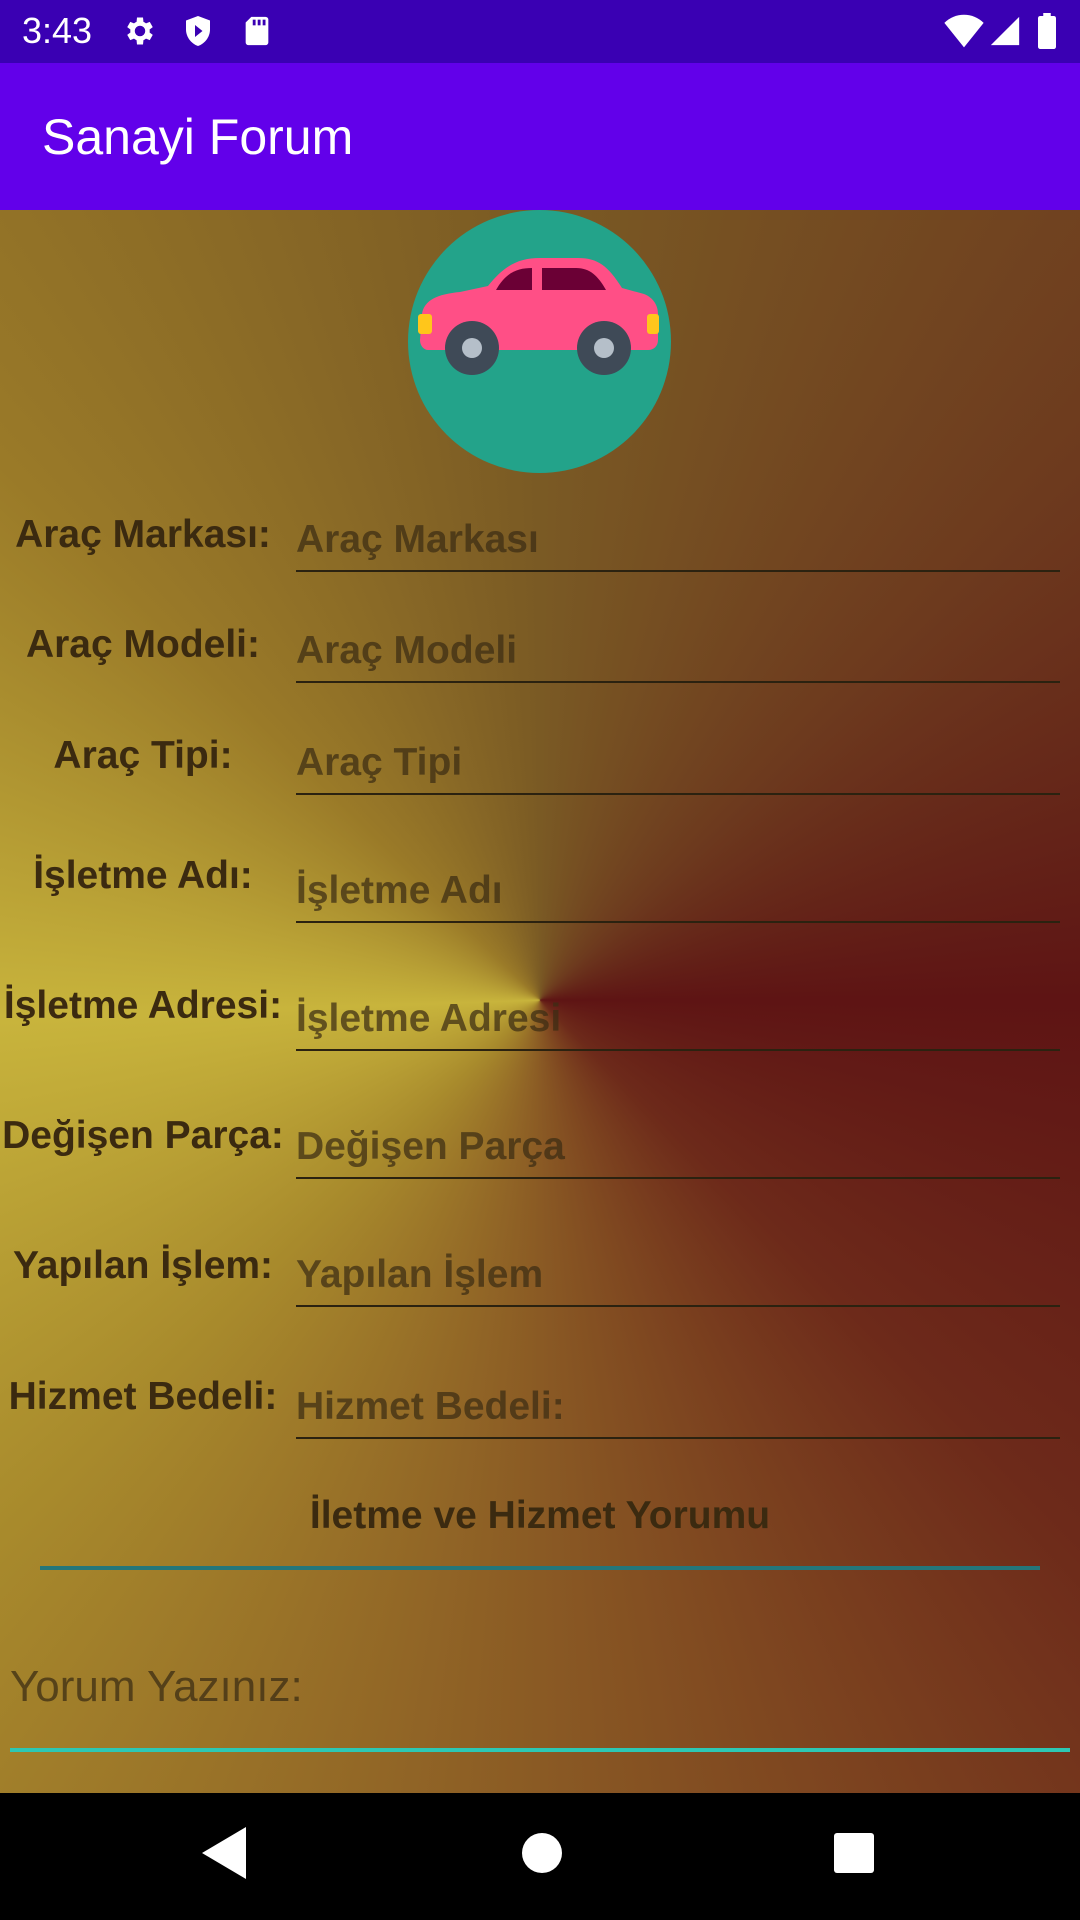 This screenshot has height=1920, width=1080. Describe the element at coordinates (542, 1853) in the screenshot. I see `home-icon` at that location.